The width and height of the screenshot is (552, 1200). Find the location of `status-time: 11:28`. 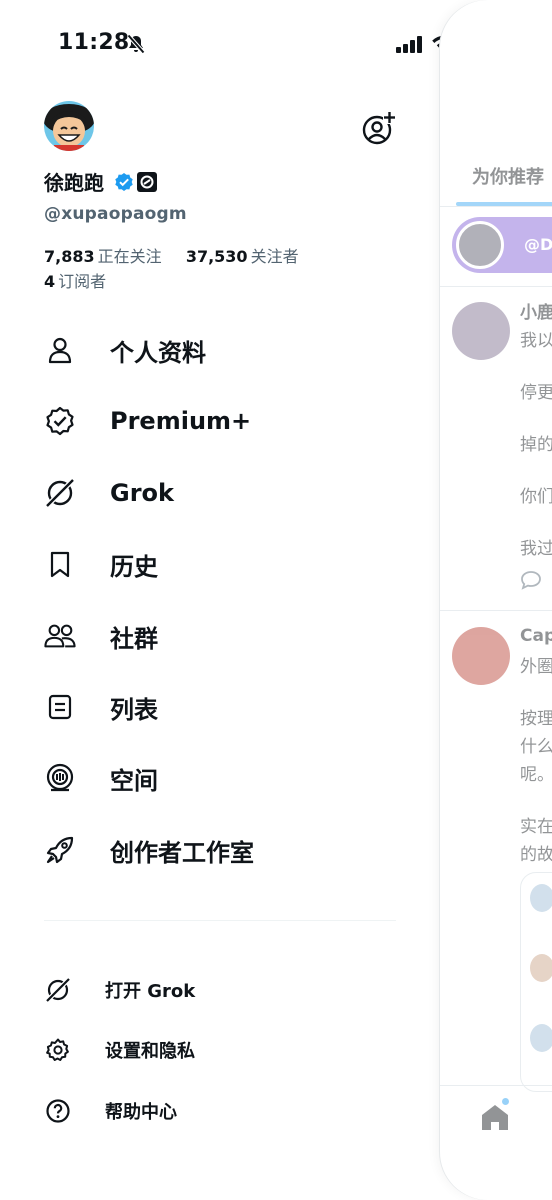

status-time: 11:28 is located at coordinates (94, 42).